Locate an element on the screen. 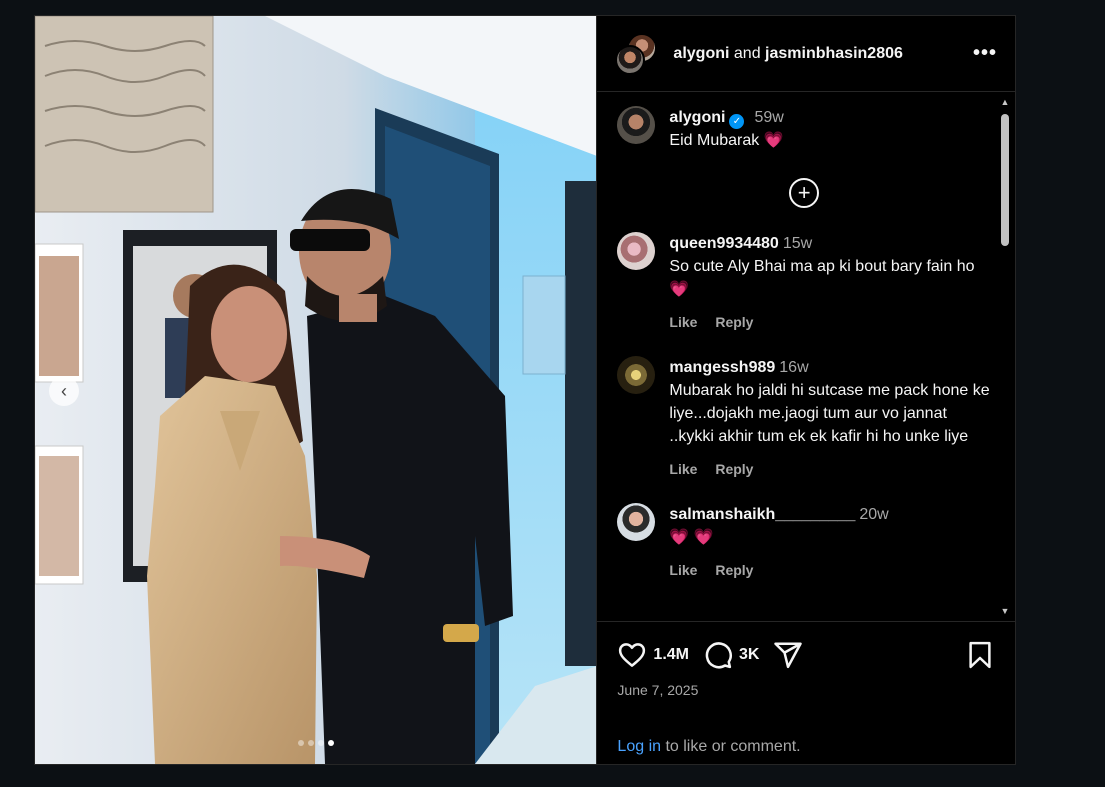  post-caption: alygoni ✓ 59w Eid Mubarak 💗 is located at coordinates (804, 129).